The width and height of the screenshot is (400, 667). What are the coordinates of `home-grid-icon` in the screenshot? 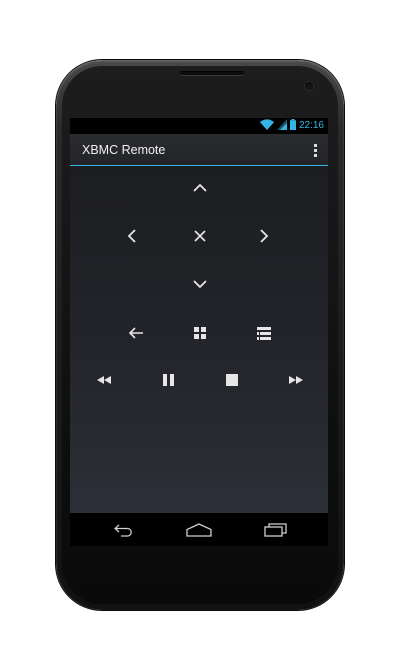 It's located at (200, 333).